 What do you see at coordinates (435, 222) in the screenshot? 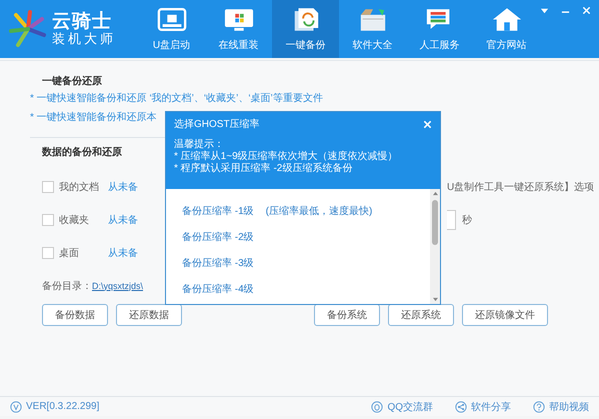
I see `scrollbar-thumb` at bounding box center [435, 222].